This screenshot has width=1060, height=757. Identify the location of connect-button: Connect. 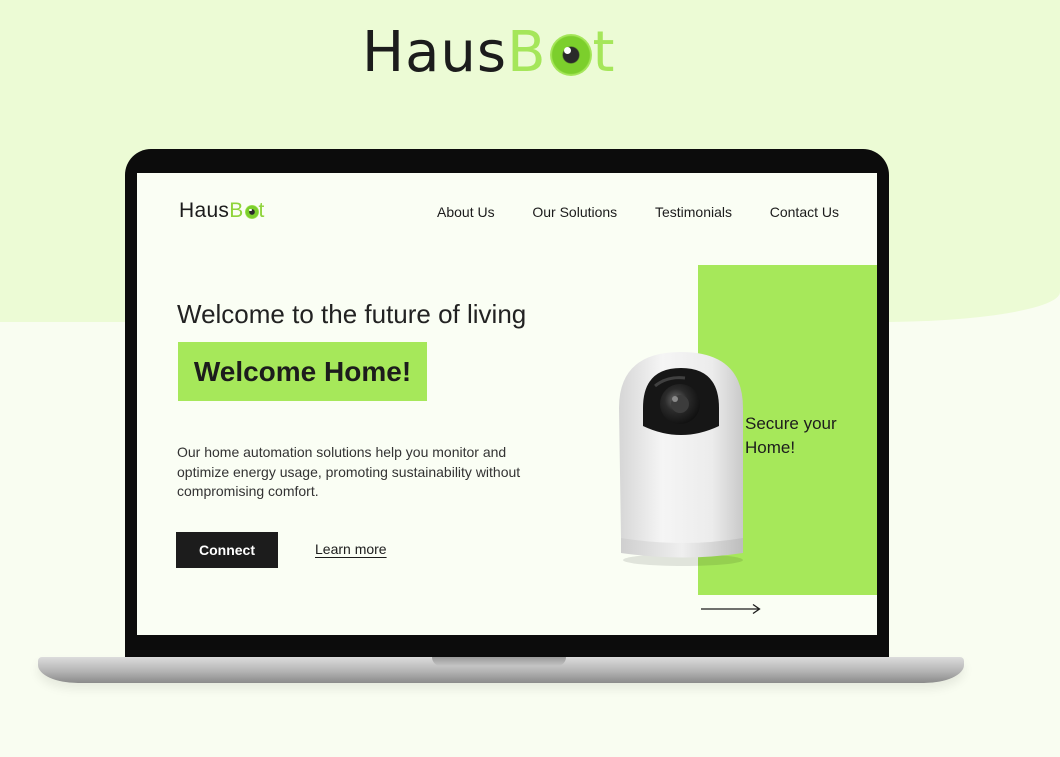
(227, 550).